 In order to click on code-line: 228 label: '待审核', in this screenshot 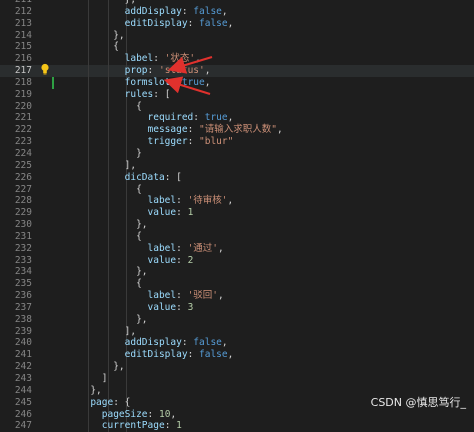, I will do `click(237, 201)`.